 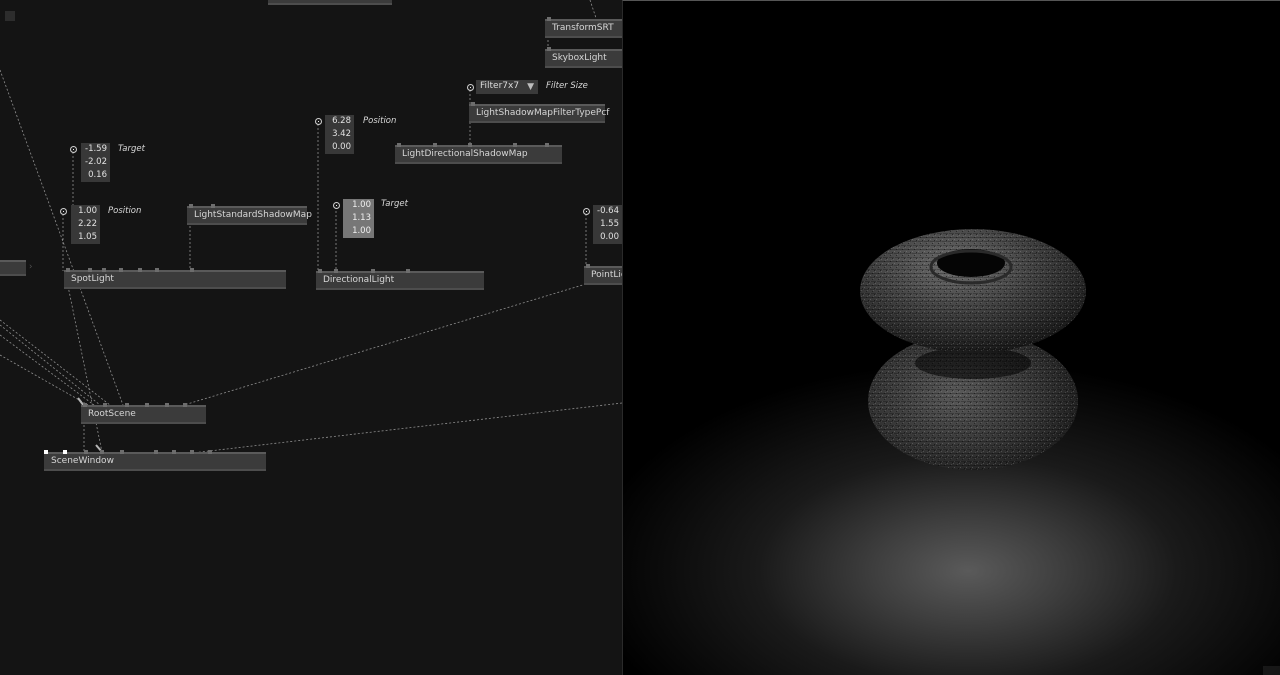 What do you see at coordinates (339, 121) in the screenshot?
I see `vector-x: 6.28` at bounding box center [339, 121].